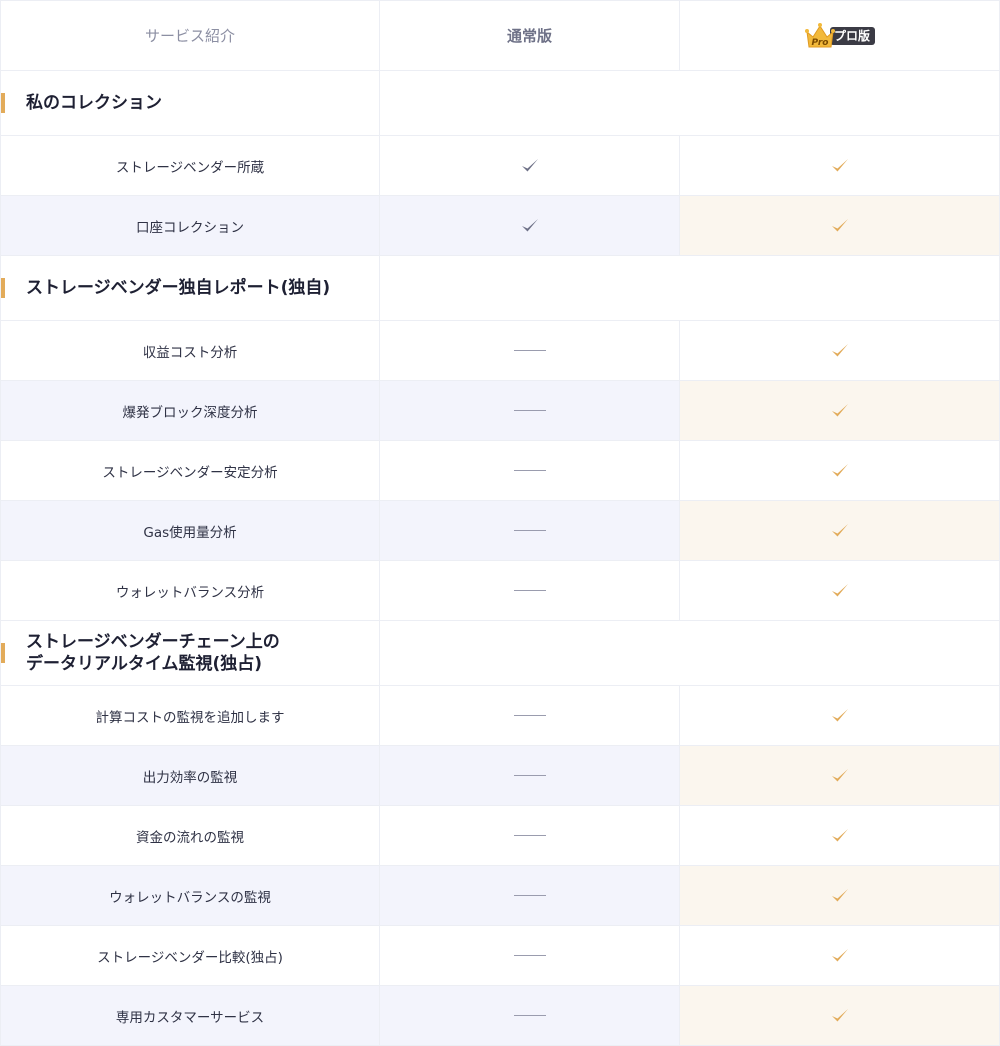 The image size is (1000, 1046). I want to click on section-title-cell: ストレージベンダー独自レポート(独自), so click(190, 288).